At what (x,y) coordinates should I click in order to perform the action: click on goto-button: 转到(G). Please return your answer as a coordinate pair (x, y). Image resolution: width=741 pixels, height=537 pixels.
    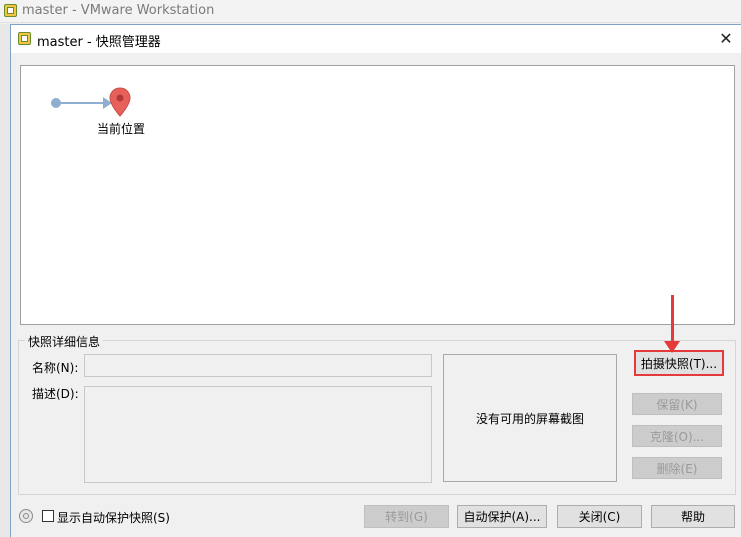
    Looking at the image, I should click on (406, 516).